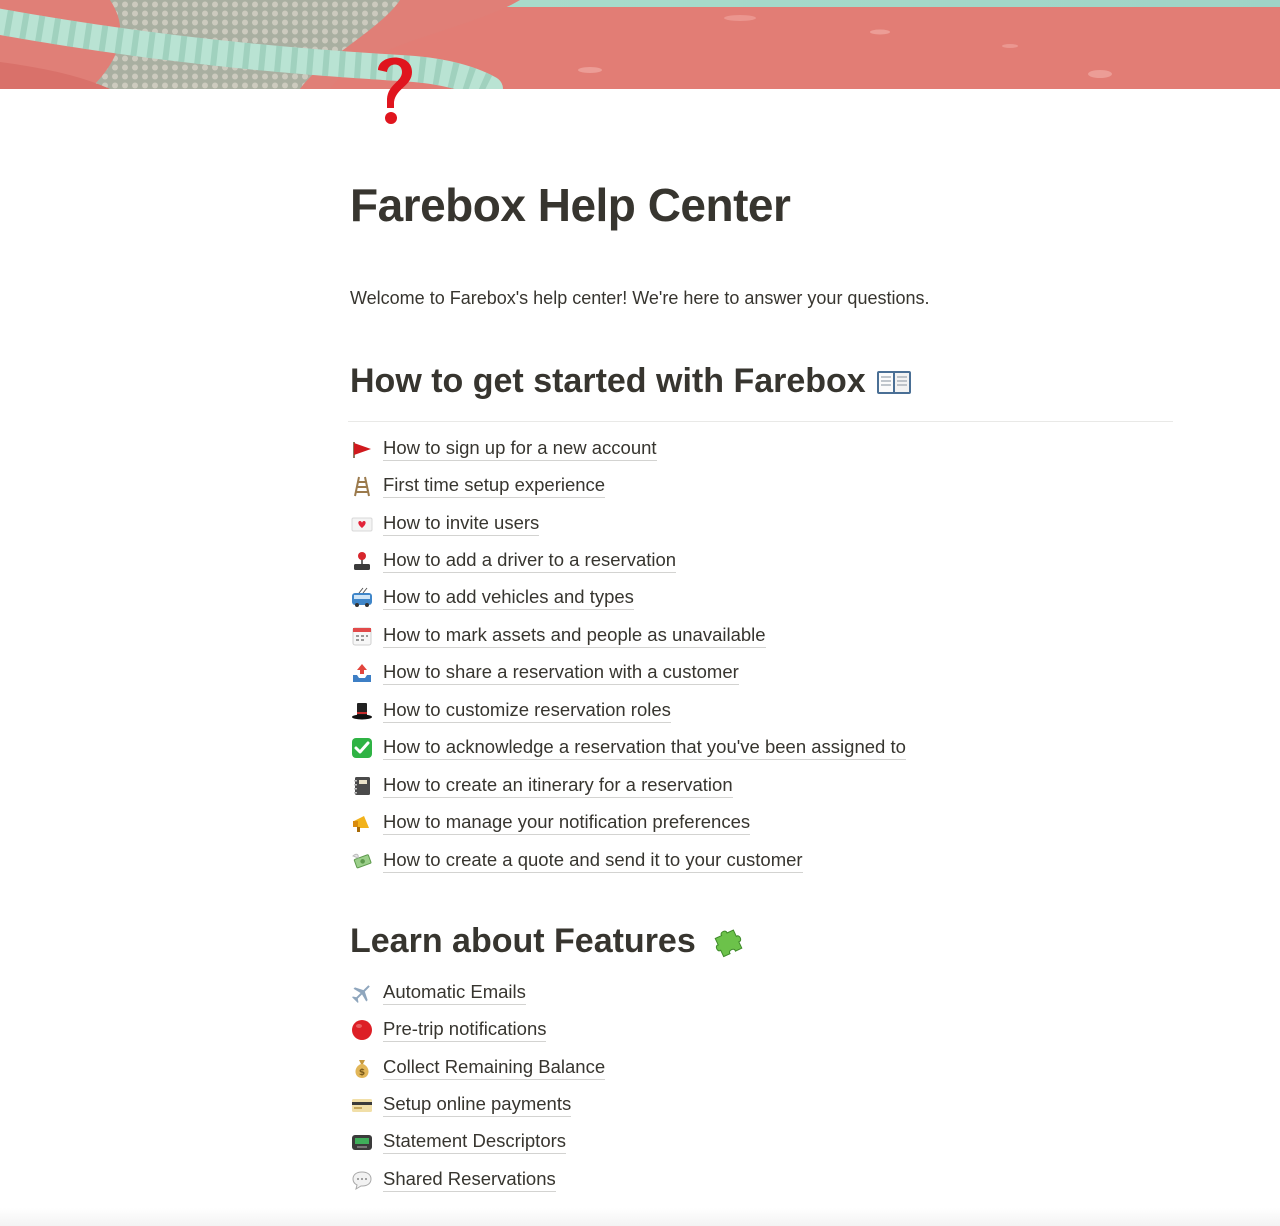 The width and height of the screenshot is (1280, 1226). I want to click on list-item: How to customize reservation roles, so click(628, 710).